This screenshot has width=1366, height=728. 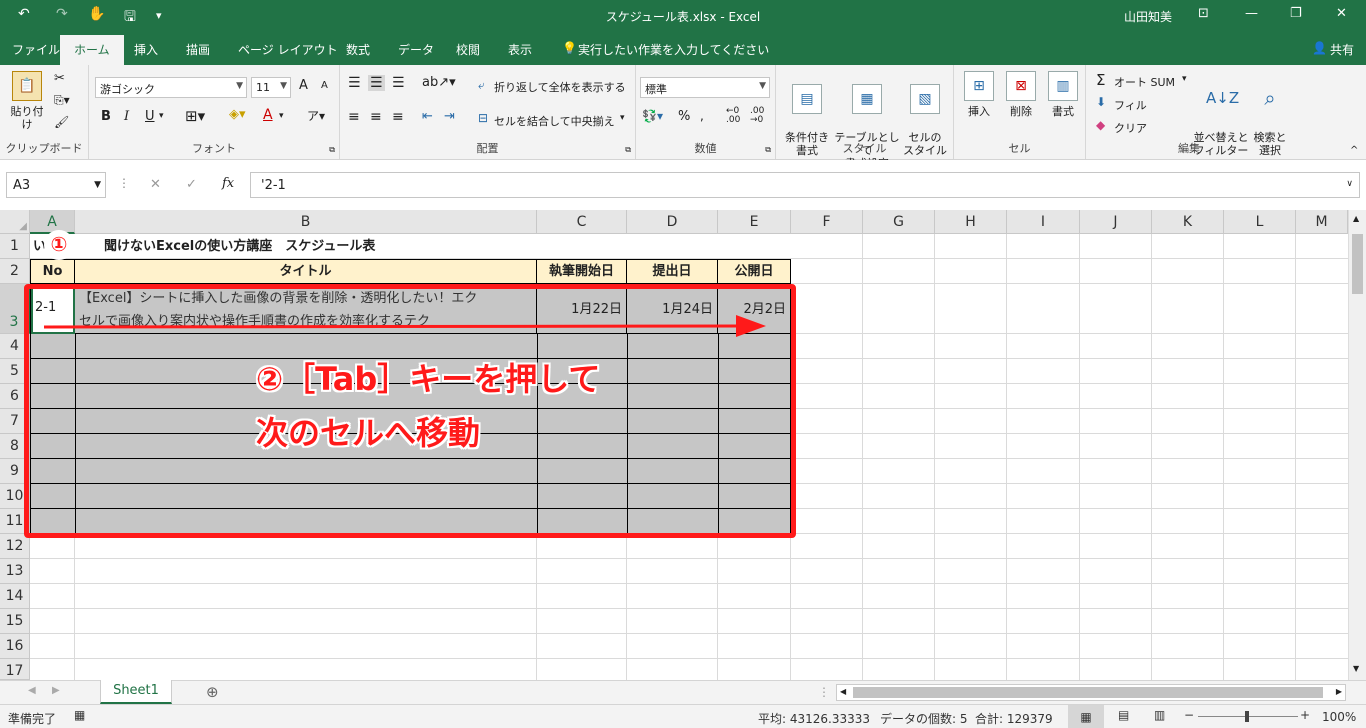 What do you see at coordinates (1349, 184) in the screenshot?
I see `expand-formula-bar-icon: ∨` at bounding box center [1349, 184].